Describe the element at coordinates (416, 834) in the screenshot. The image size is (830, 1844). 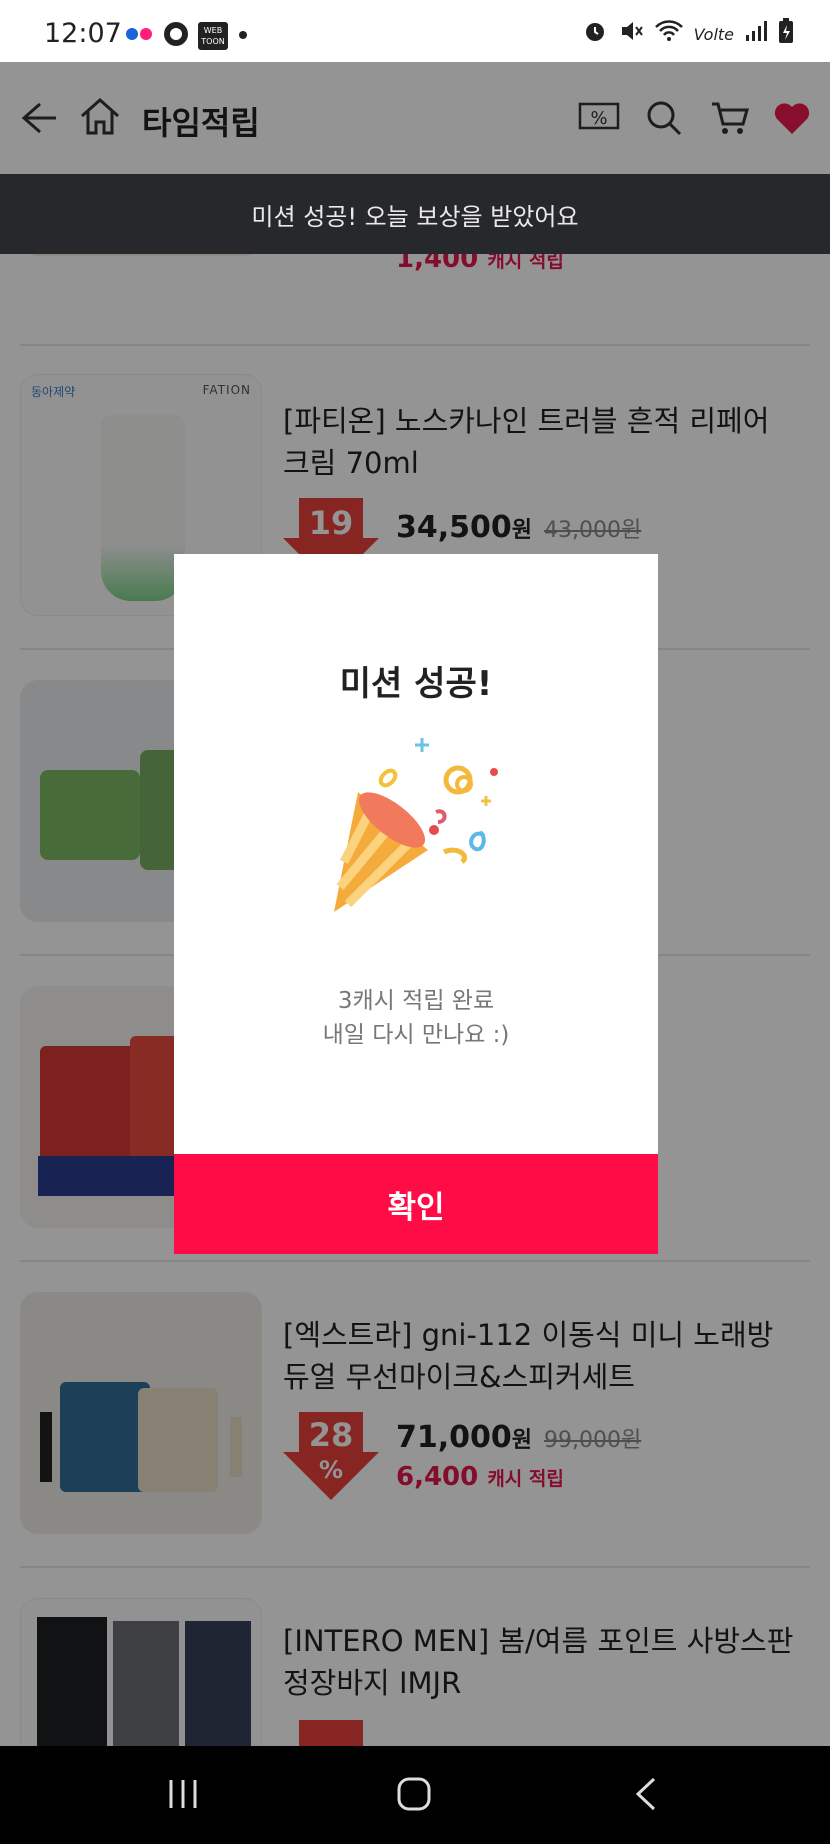
I see `party-popper-icon` at that location.